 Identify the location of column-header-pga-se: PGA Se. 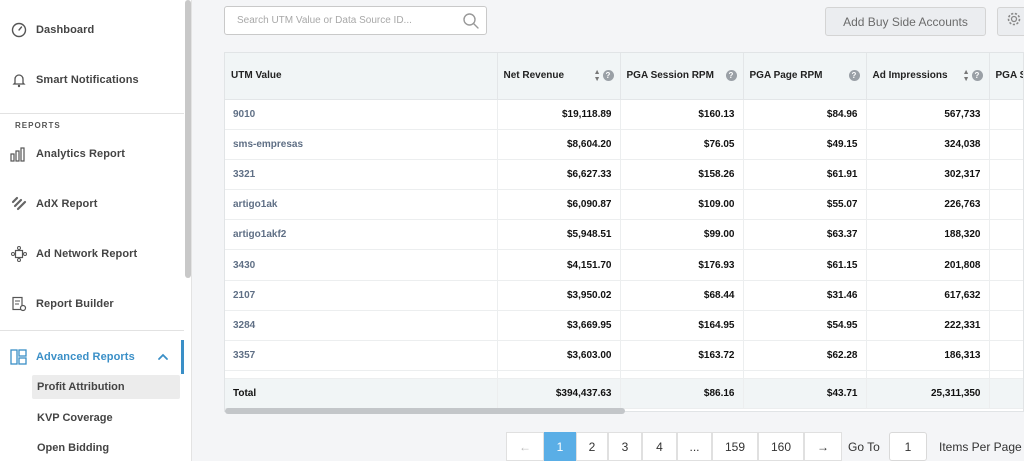
(1006, 76).